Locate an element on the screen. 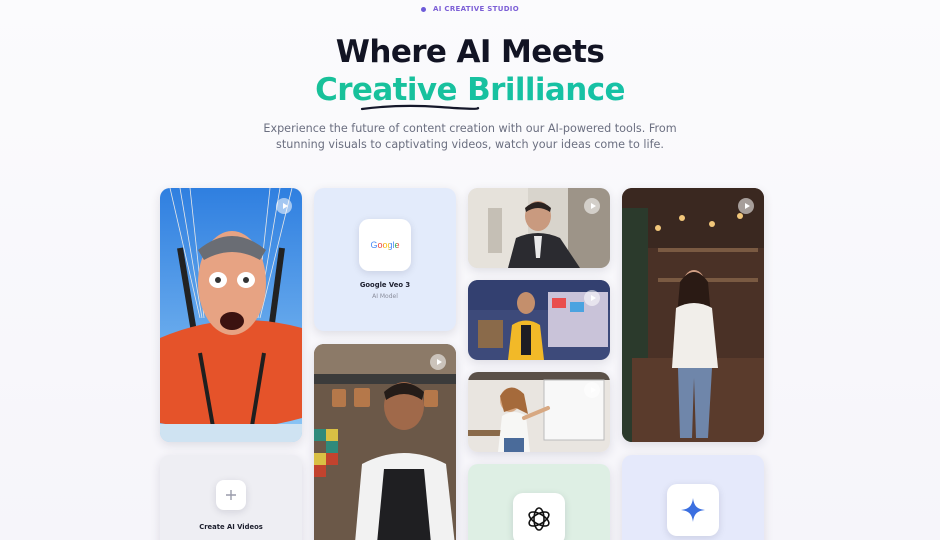 This screenshot has height=540, width=940. video-card-cafe is located at coordinates (693, 315).